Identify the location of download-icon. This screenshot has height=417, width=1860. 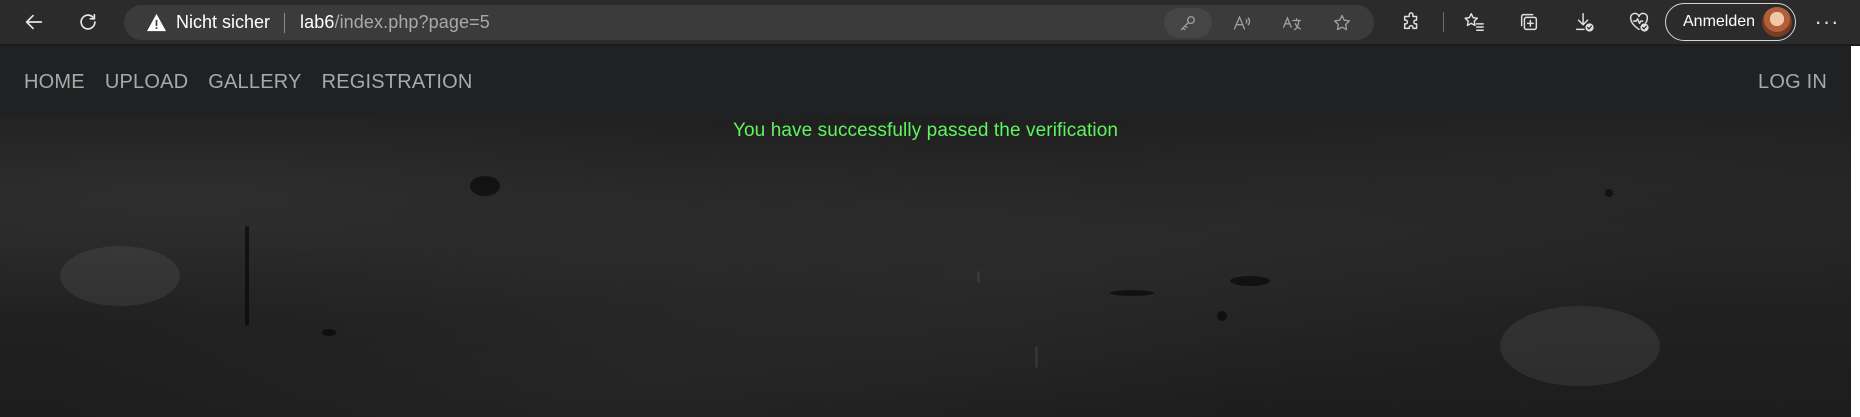
(1584, 22).